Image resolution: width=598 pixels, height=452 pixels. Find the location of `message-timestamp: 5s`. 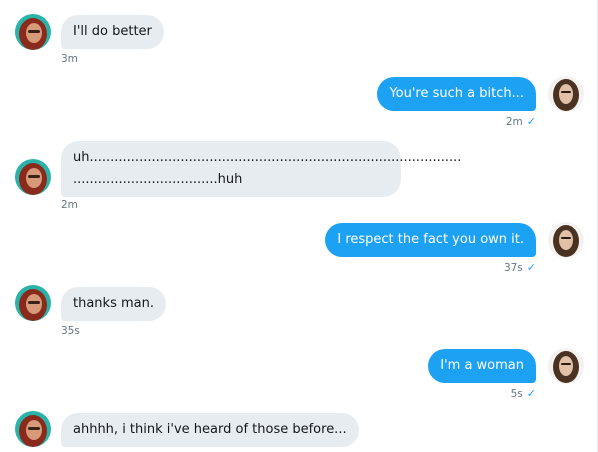

message-timestamp: 5s is located at coordinates (516, 394).